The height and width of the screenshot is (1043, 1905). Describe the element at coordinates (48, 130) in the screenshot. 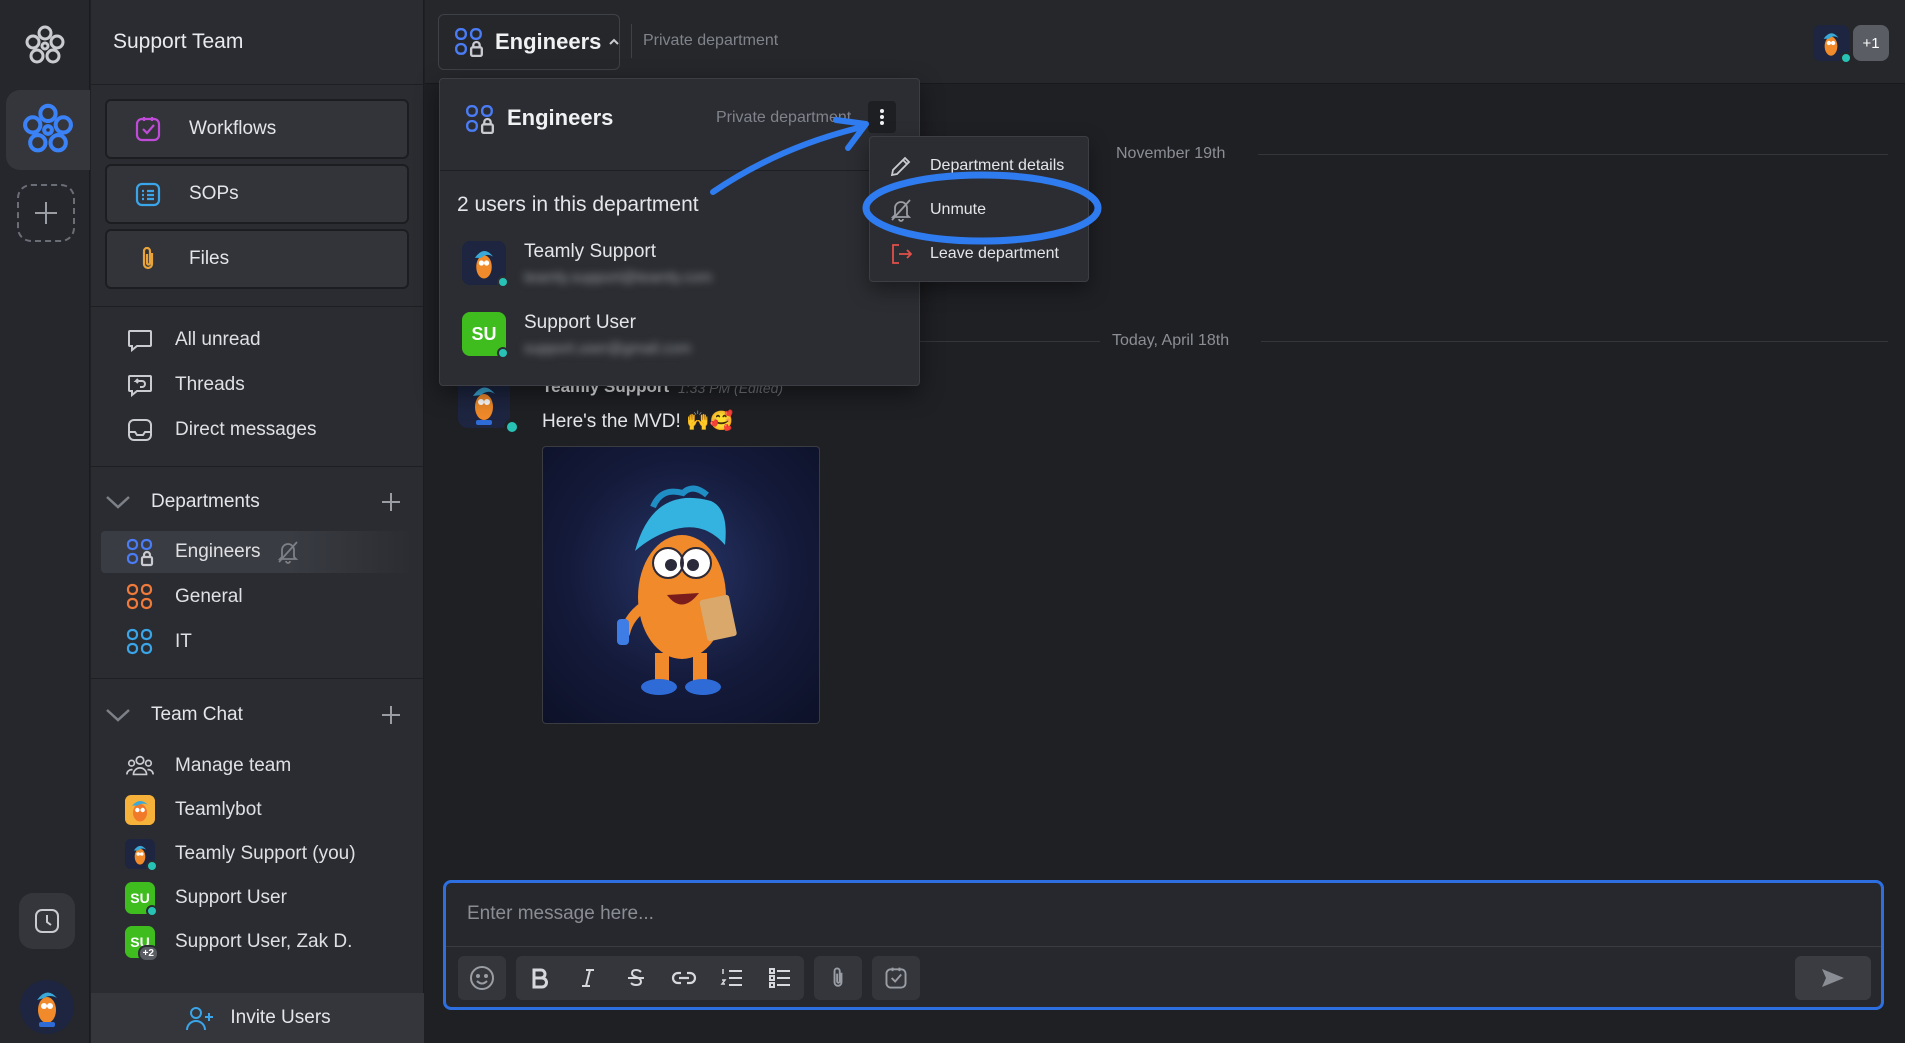

I see `workspace-switch-button` at that location.